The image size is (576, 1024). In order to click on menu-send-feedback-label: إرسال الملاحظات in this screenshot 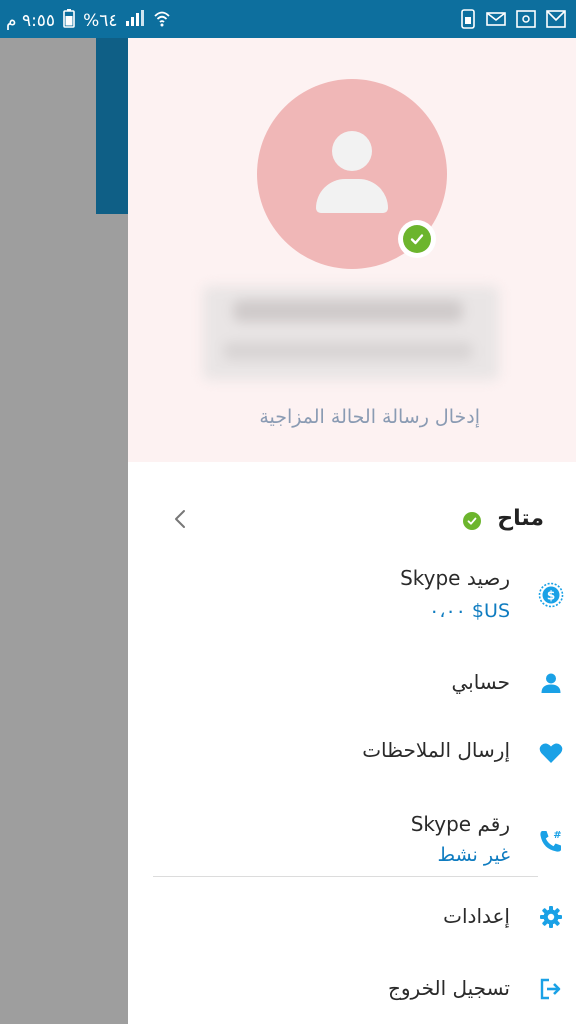, I will do `click(436, 750)`.